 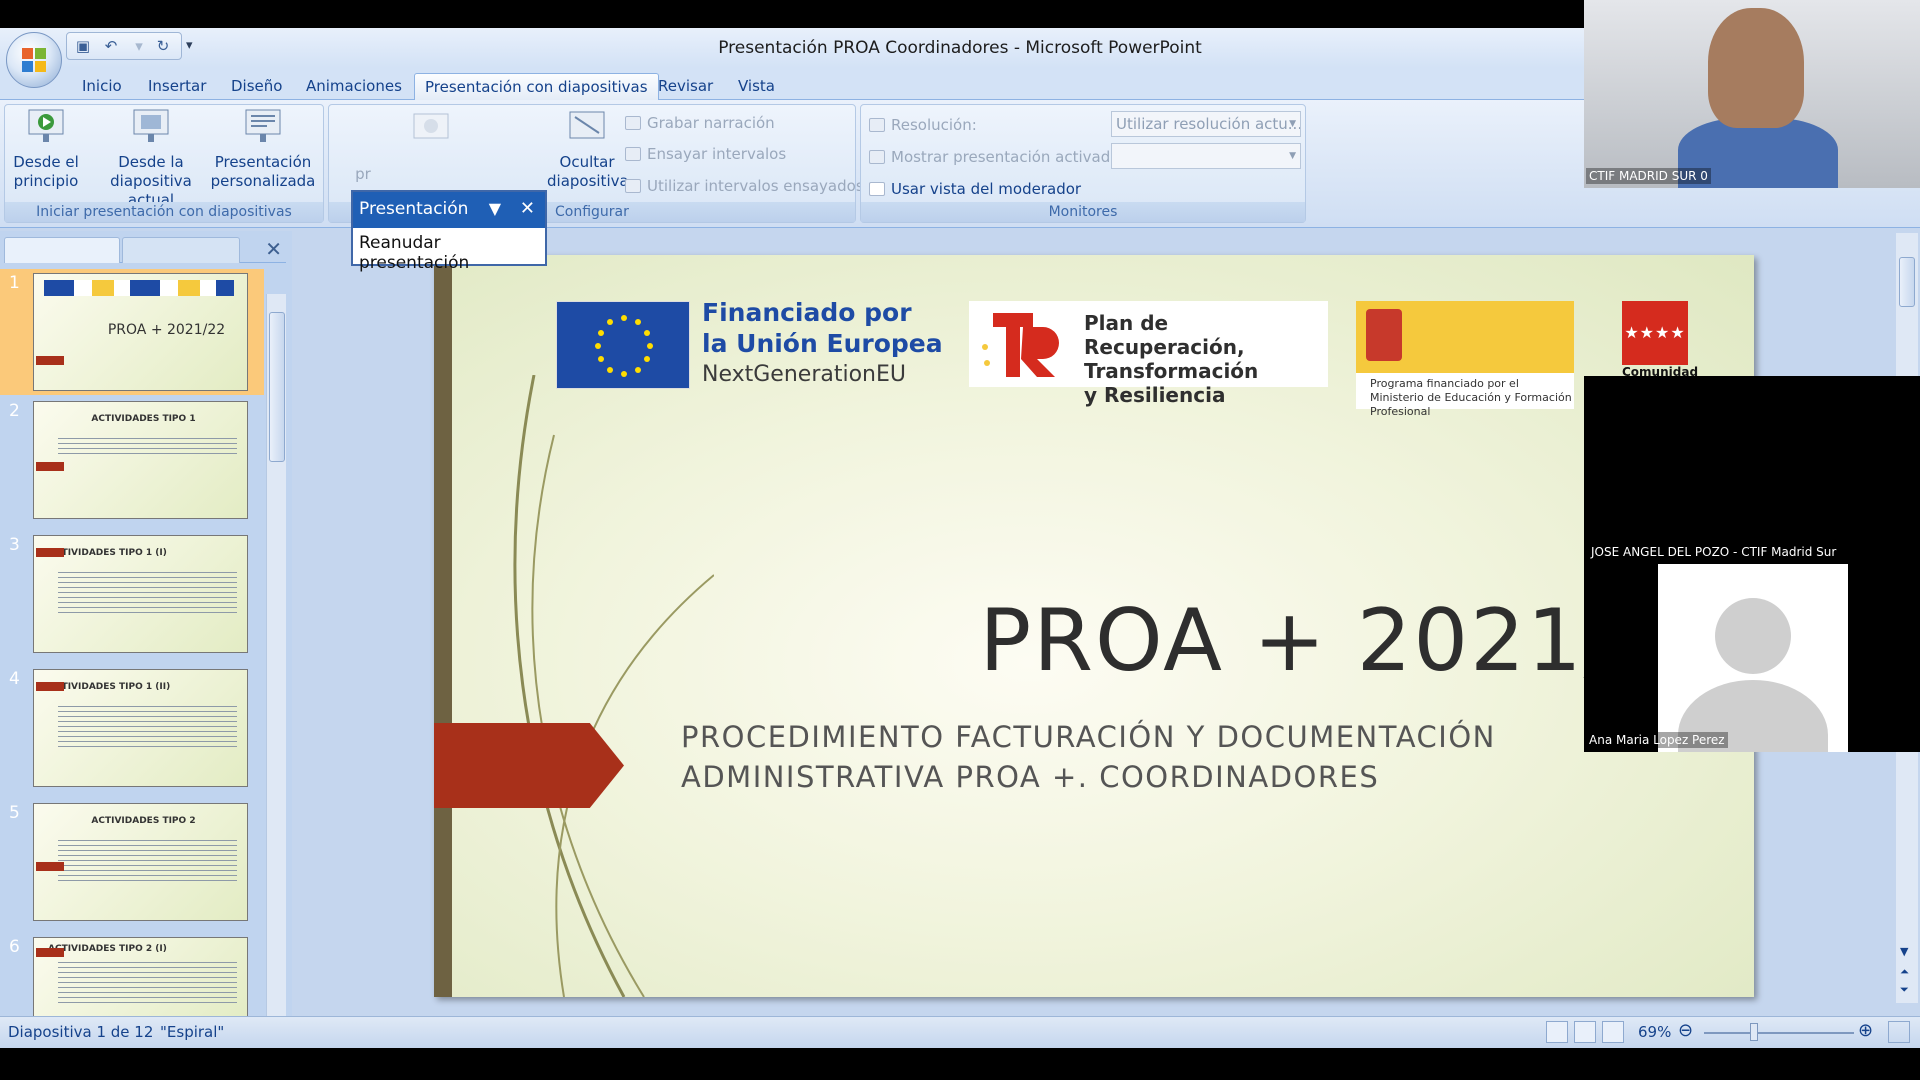 I want to click on eu-flag-logo, so click(x=623, y=345).